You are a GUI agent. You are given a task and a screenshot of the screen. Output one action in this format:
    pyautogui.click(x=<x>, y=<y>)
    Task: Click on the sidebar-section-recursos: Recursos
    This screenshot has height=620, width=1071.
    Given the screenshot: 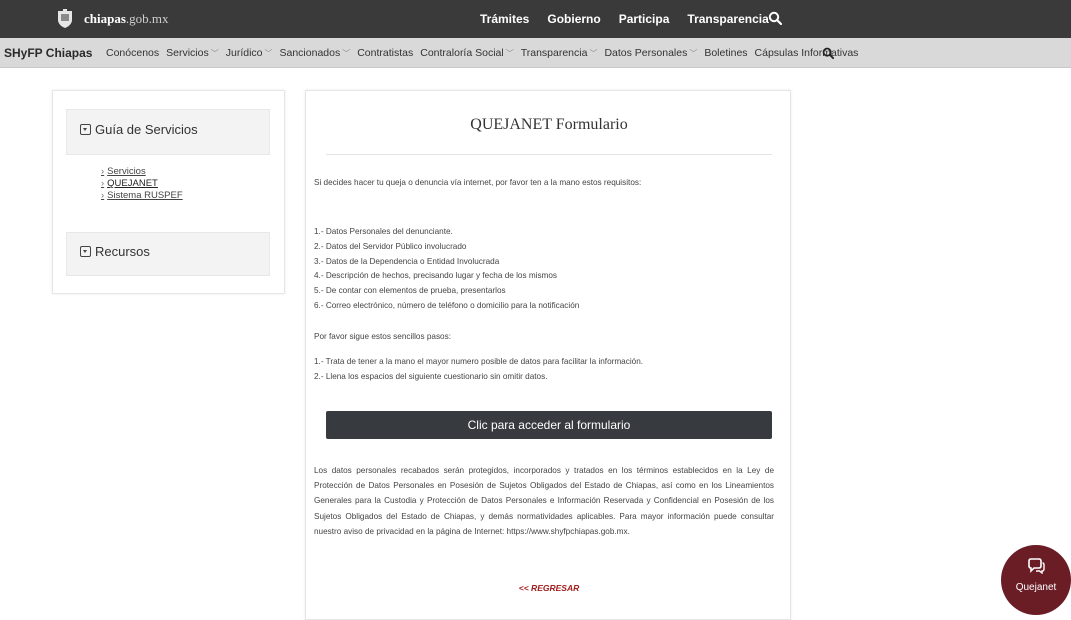 What is the action you would take?
    pyautogui.click(x=168, y=254)
    